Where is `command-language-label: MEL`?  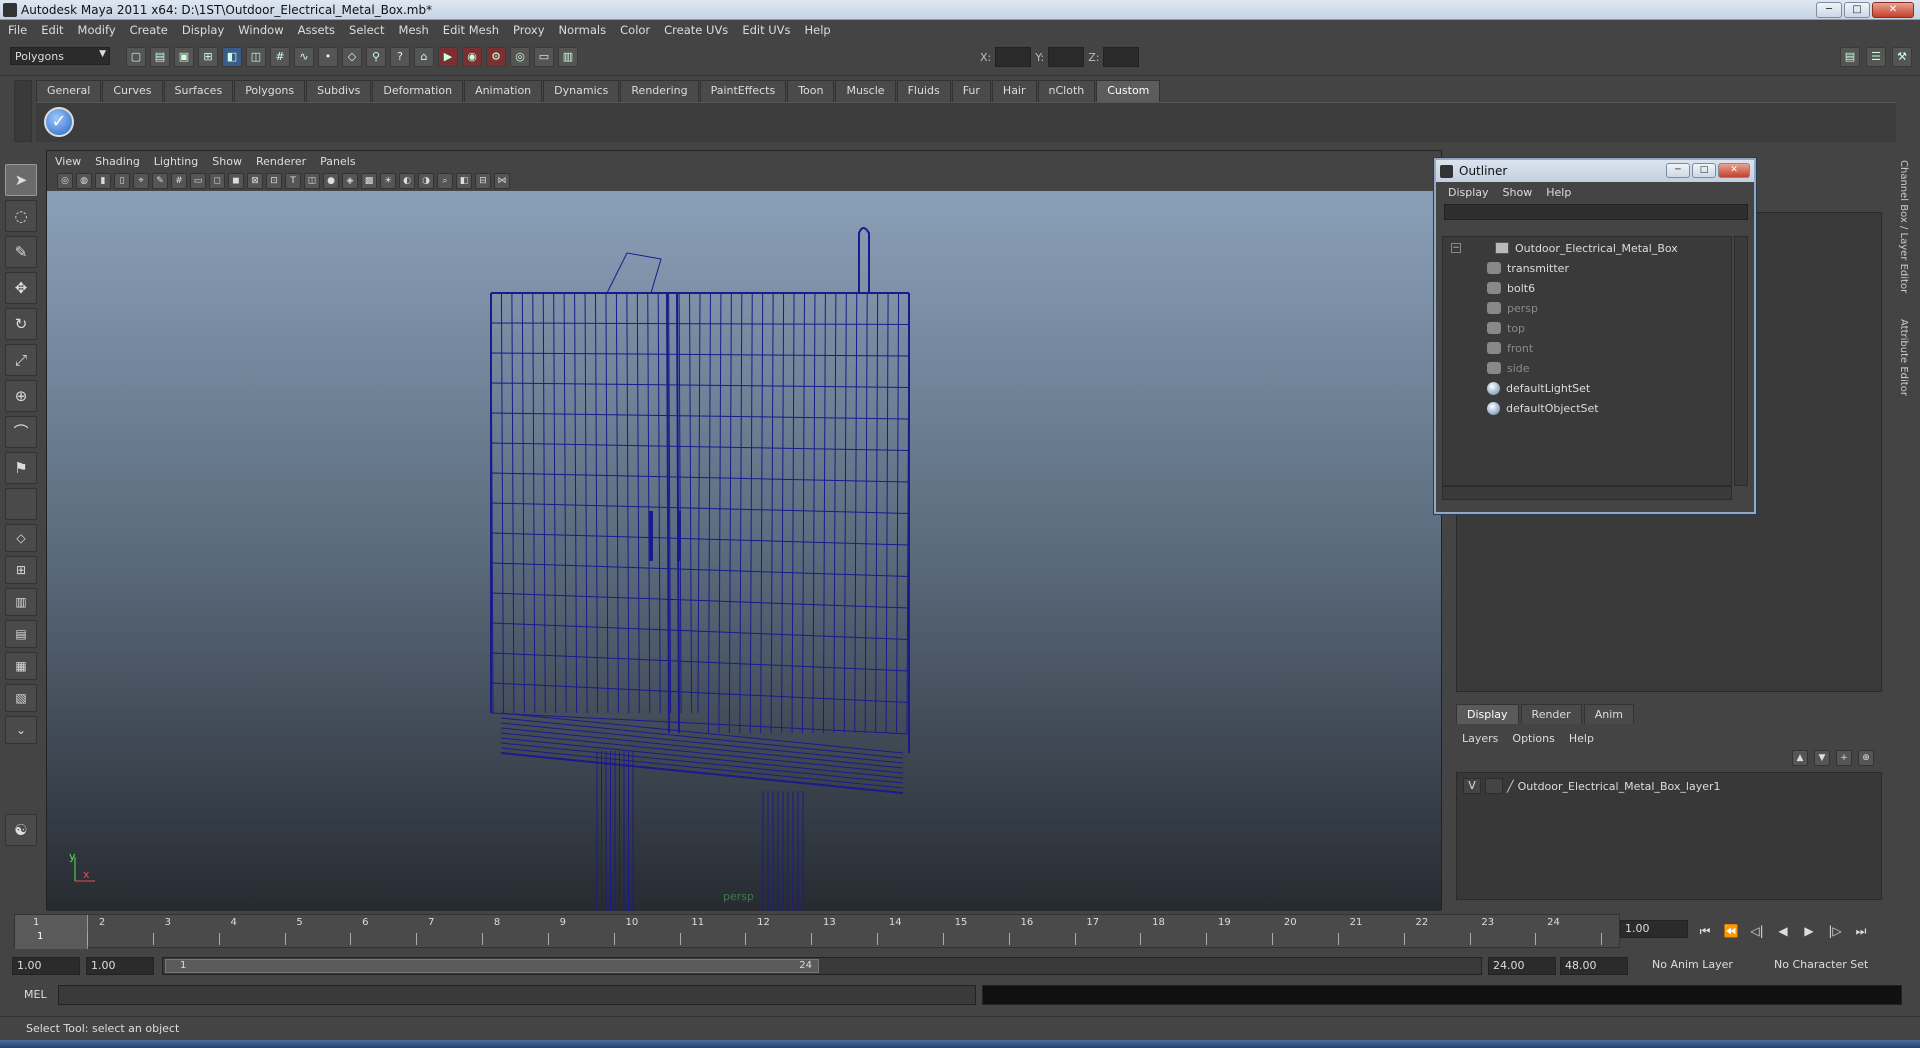 command-language-label: MEL is located at coordinates (35, 994).